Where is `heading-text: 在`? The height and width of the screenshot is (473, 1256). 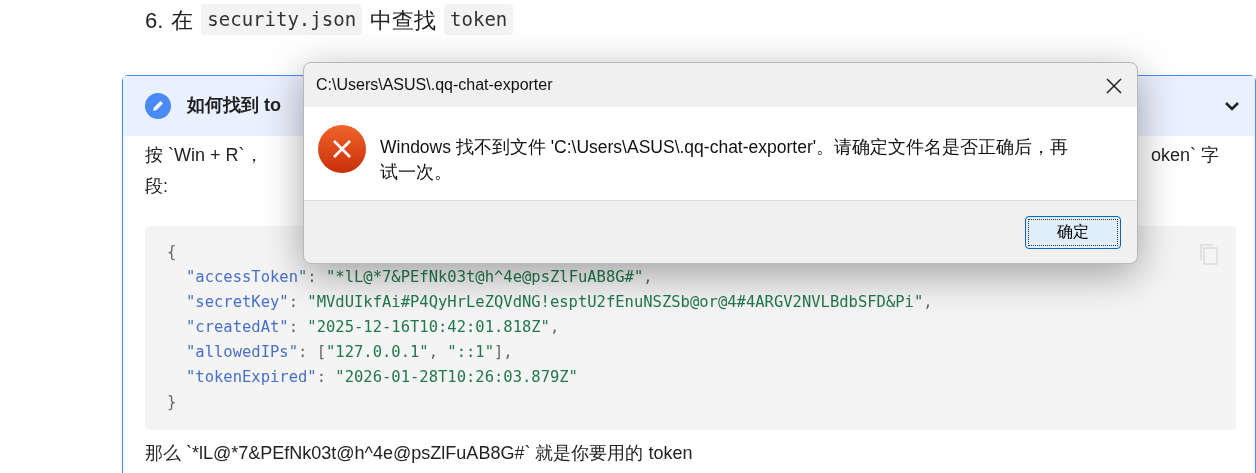 heading-text: 在 is located at coordinates (182, 21).